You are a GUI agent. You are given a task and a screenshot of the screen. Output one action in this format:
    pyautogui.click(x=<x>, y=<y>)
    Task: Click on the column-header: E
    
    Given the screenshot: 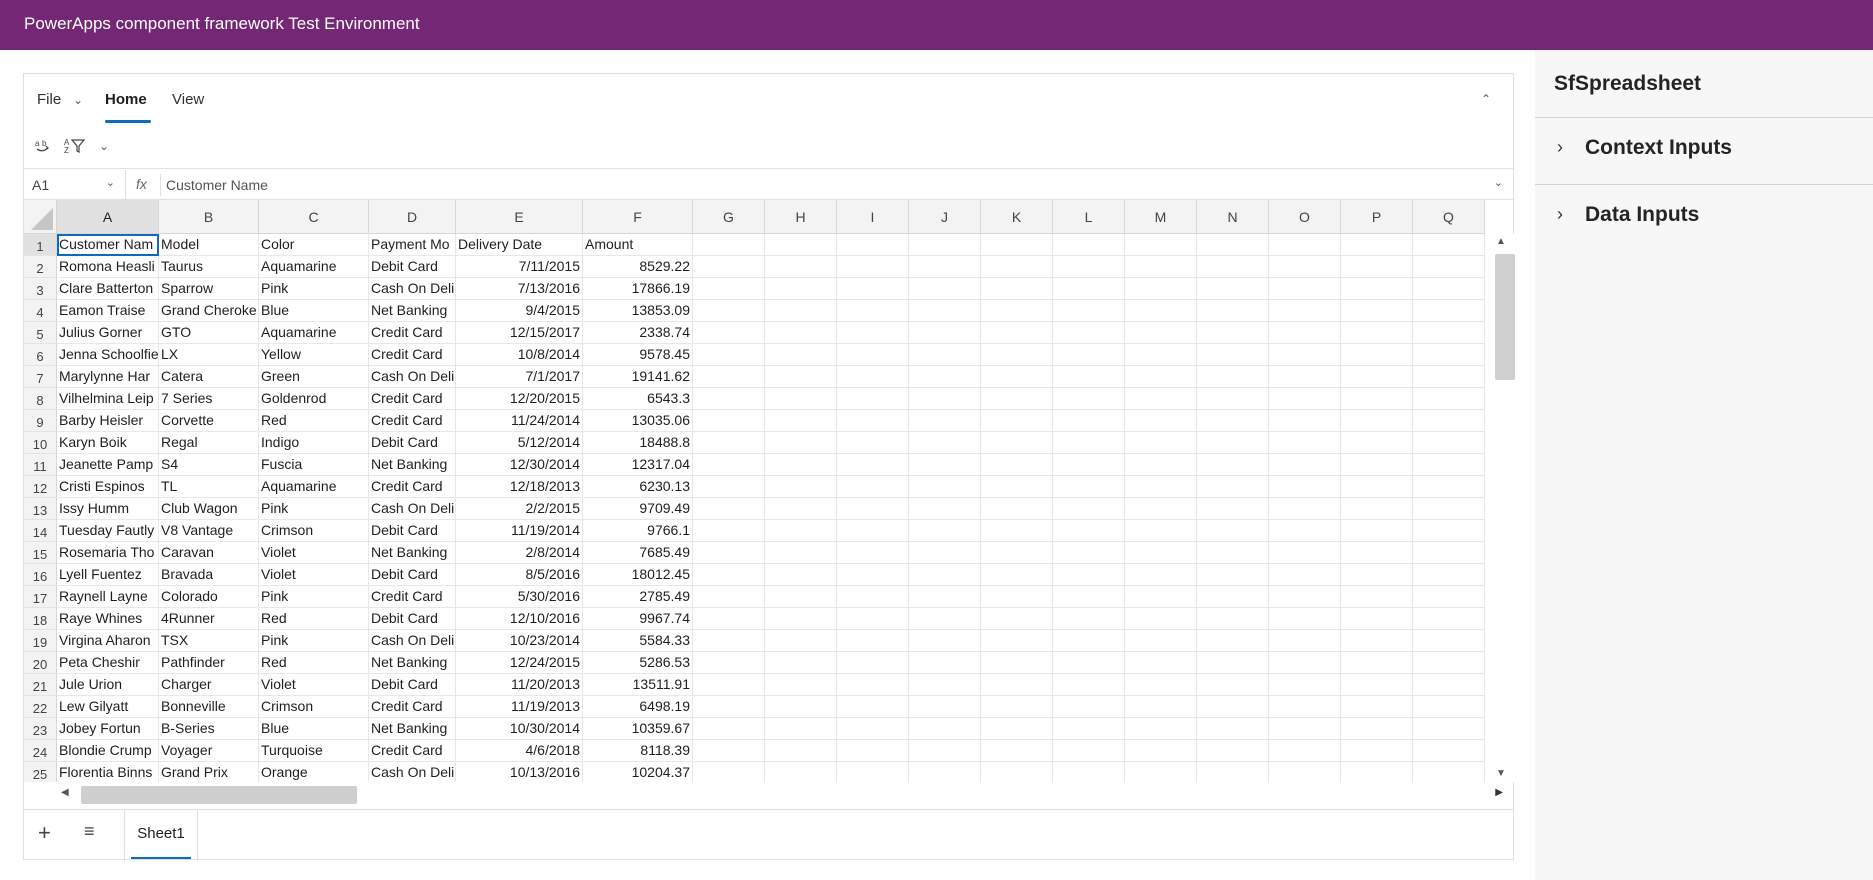 What is the action you would take?
    pyautogui.click(x=519, y=217)
    